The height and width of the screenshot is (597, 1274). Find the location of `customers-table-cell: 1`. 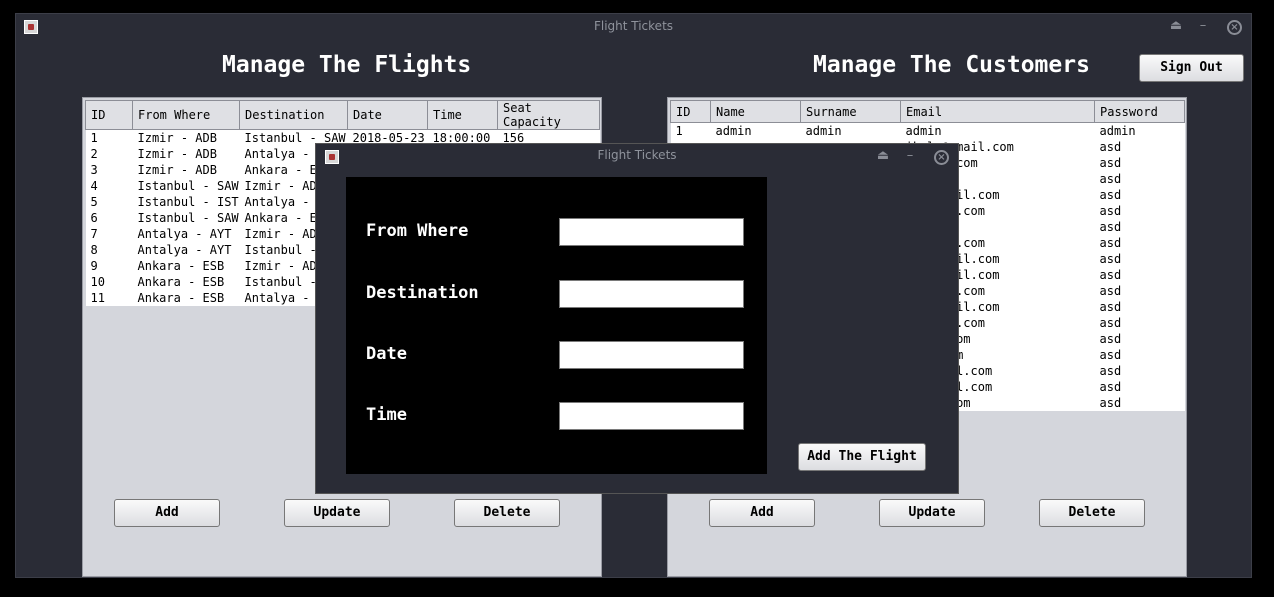

customers-table-cell: 1 is located at coordinates (690, 130).